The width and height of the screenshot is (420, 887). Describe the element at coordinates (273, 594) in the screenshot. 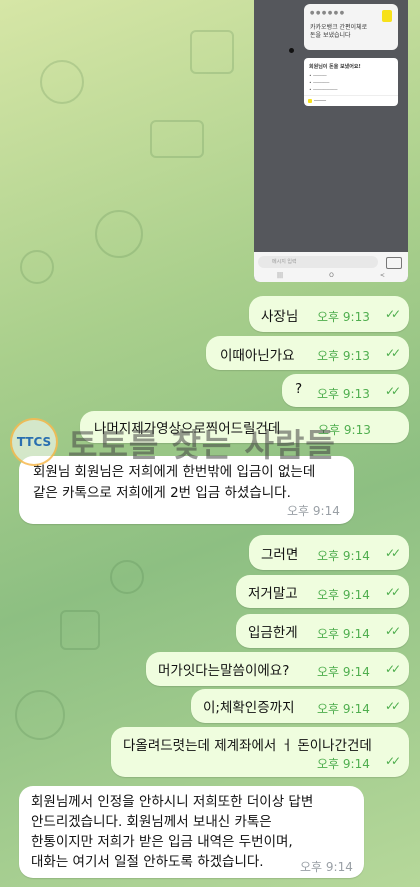

I see `message-text: 저거말고` at that location.